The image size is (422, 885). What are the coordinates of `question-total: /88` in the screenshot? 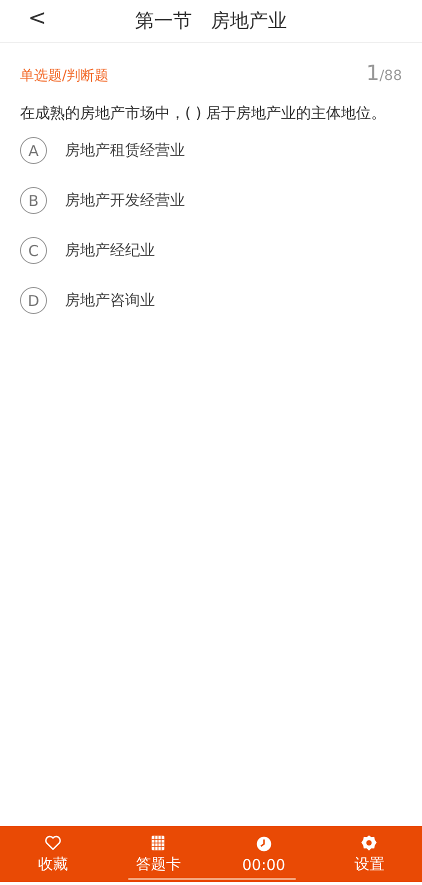 It's located at (390, 76).